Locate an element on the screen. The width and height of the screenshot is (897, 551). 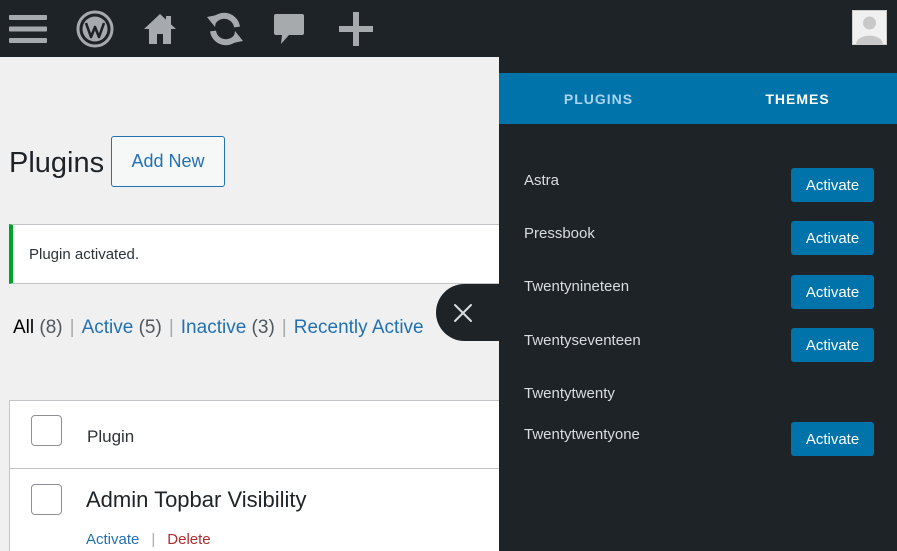
tab-themes: THEMES is located at coordinates (797, 98).